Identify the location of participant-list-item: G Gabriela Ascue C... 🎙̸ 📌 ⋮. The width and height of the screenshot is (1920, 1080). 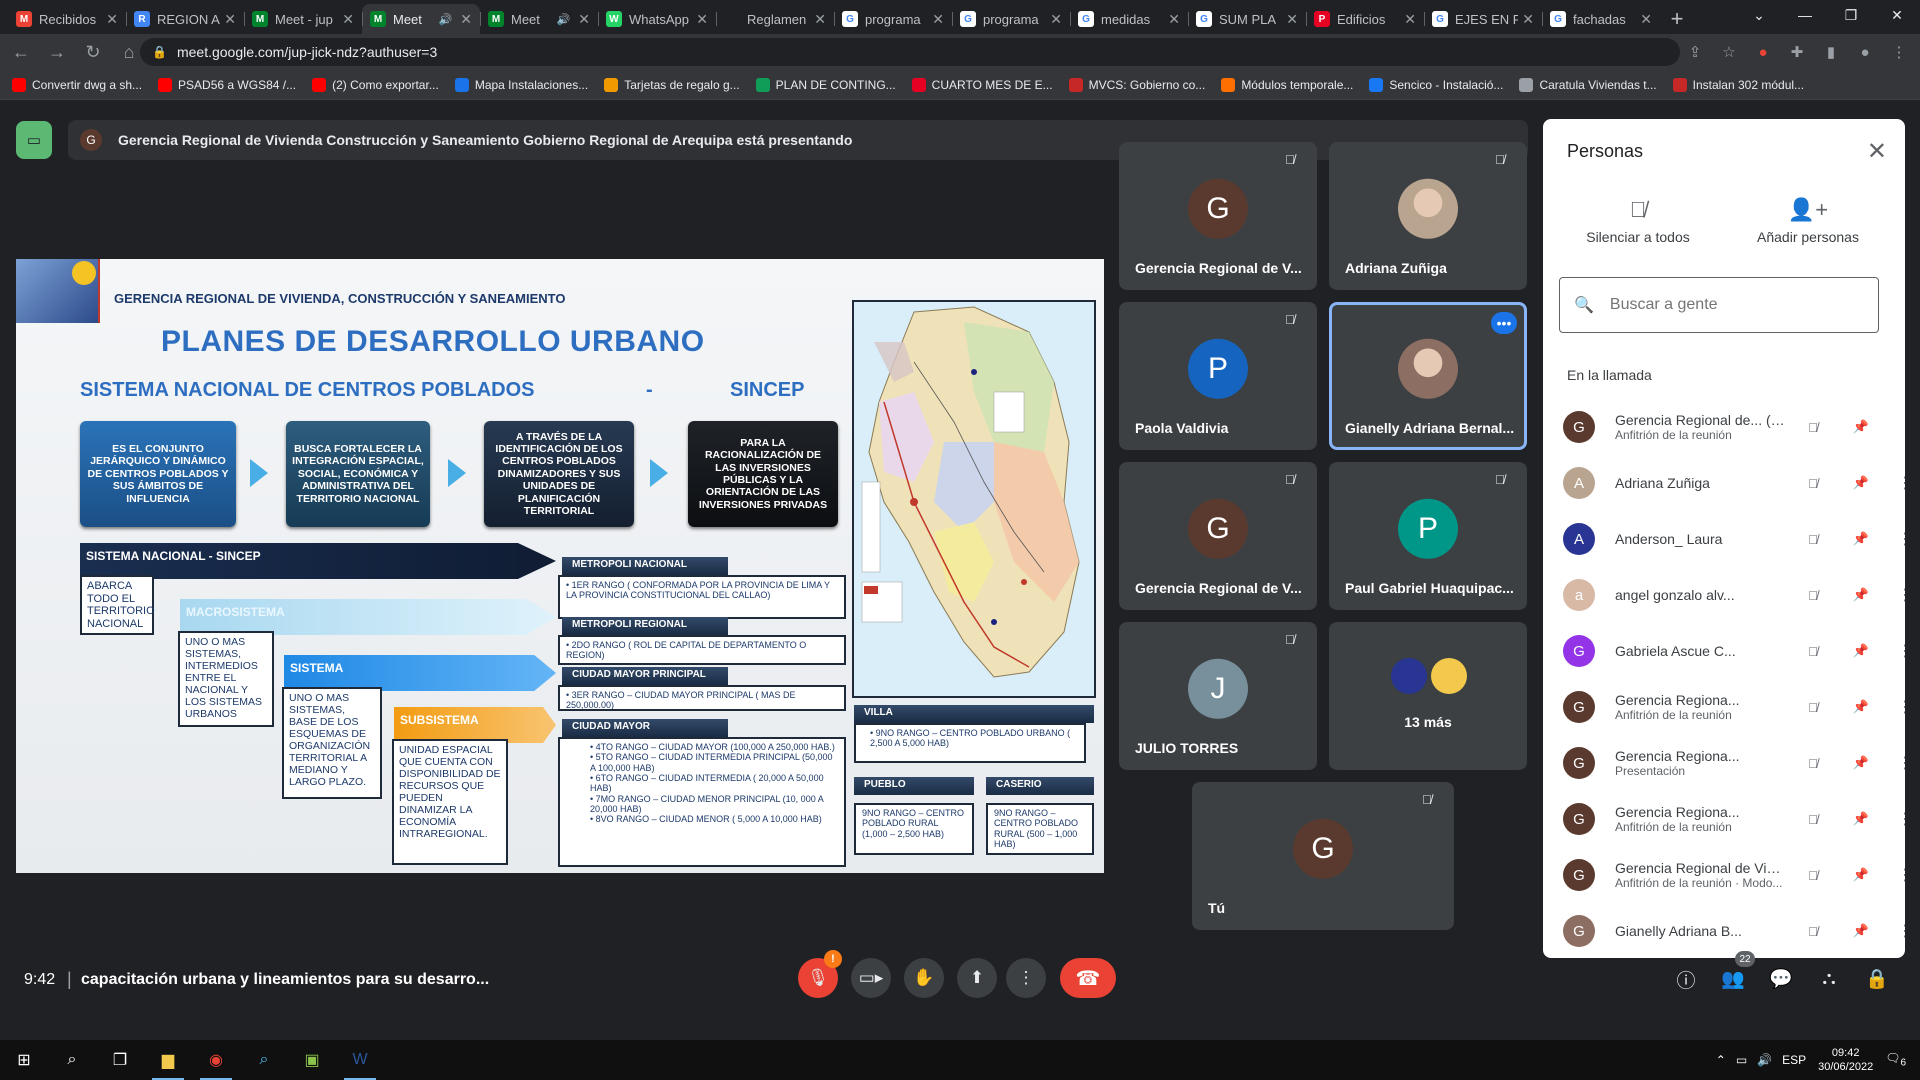
(1724, 651).